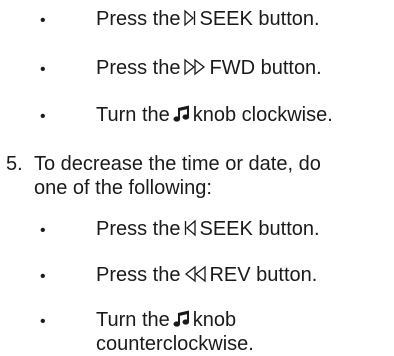 This screenshot has height=356, width=394. I want to click on list-item: Turn the knob, so click(166, 320).